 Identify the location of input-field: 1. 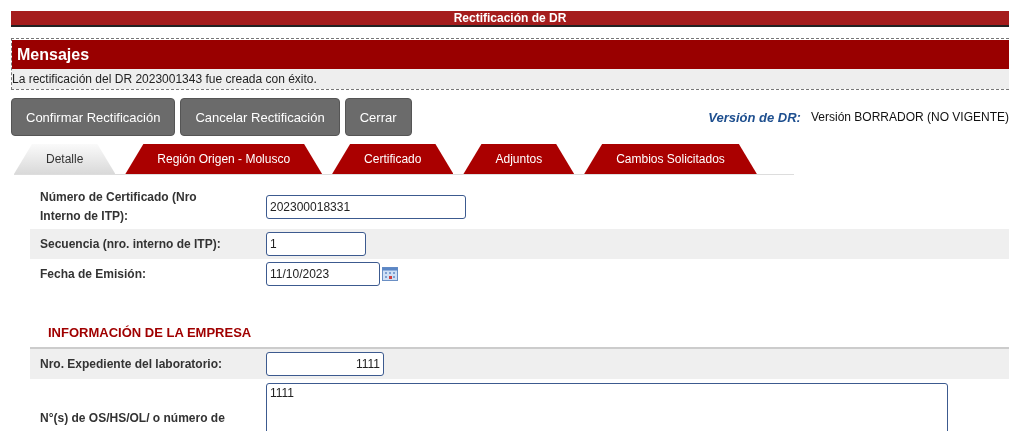
(316, 244).